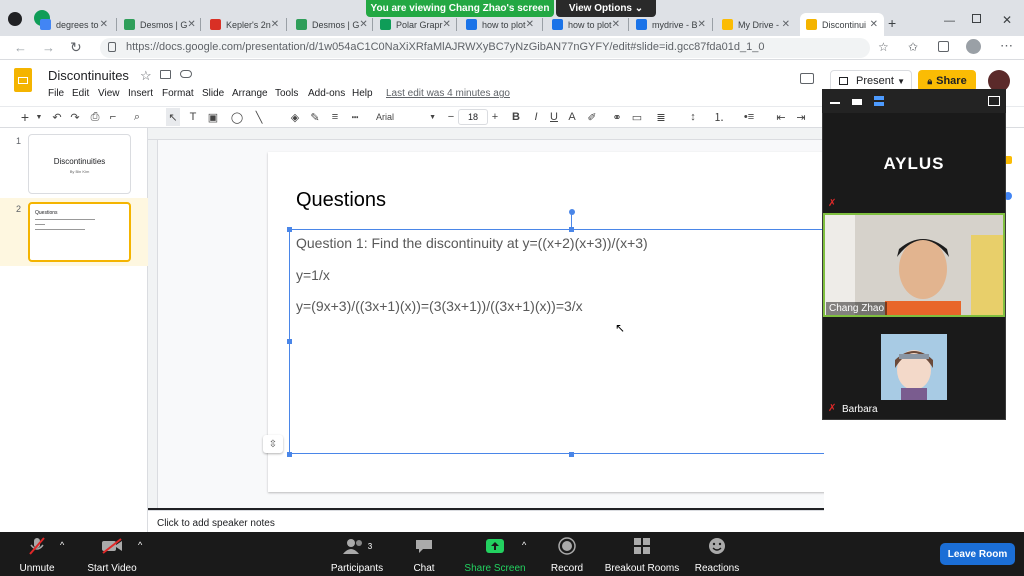 This screenshot has width=1024, height=576. I want to click on favorites-icon: ✩, so click(913, 47).